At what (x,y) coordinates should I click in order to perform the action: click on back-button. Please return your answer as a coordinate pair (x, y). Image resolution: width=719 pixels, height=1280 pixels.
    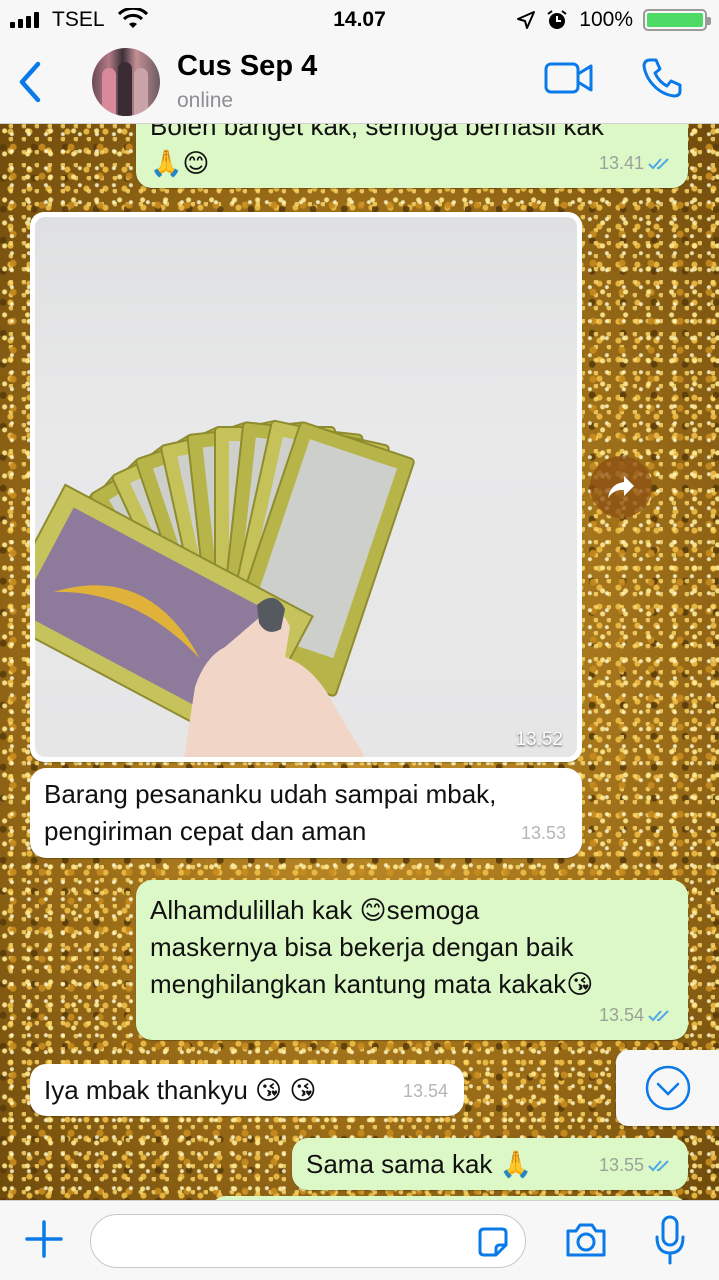
    Looking at the image, I should click on (30, 82).